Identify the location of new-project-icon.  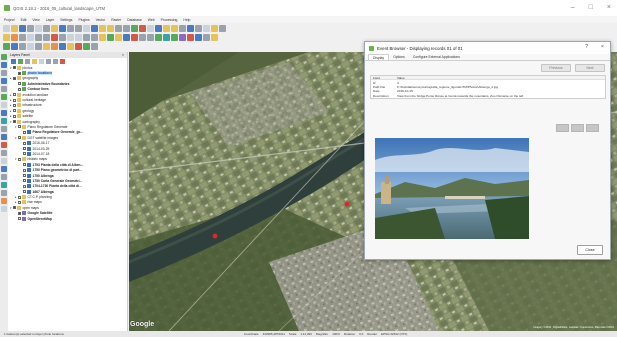
(6, 28).